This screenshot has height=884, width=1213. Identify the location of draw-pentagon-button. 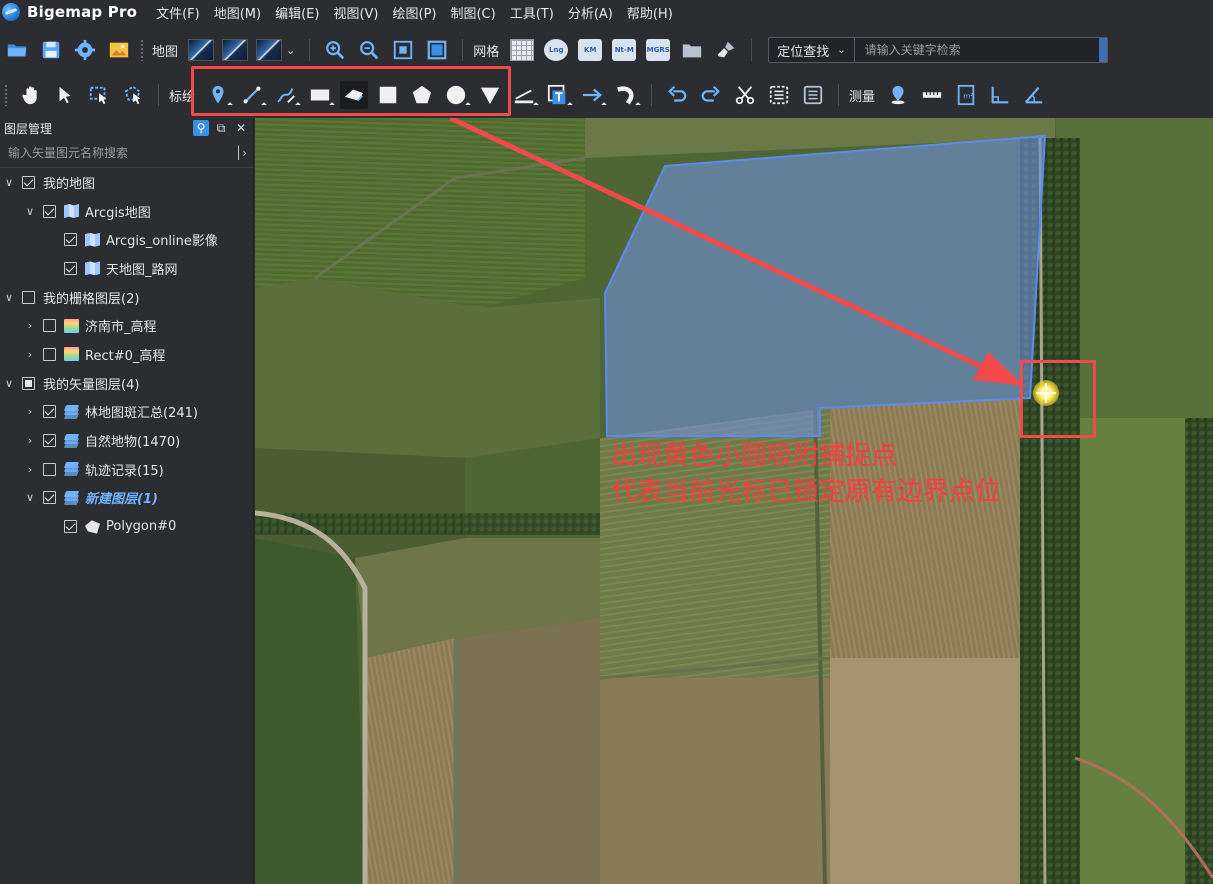
(422, 95).